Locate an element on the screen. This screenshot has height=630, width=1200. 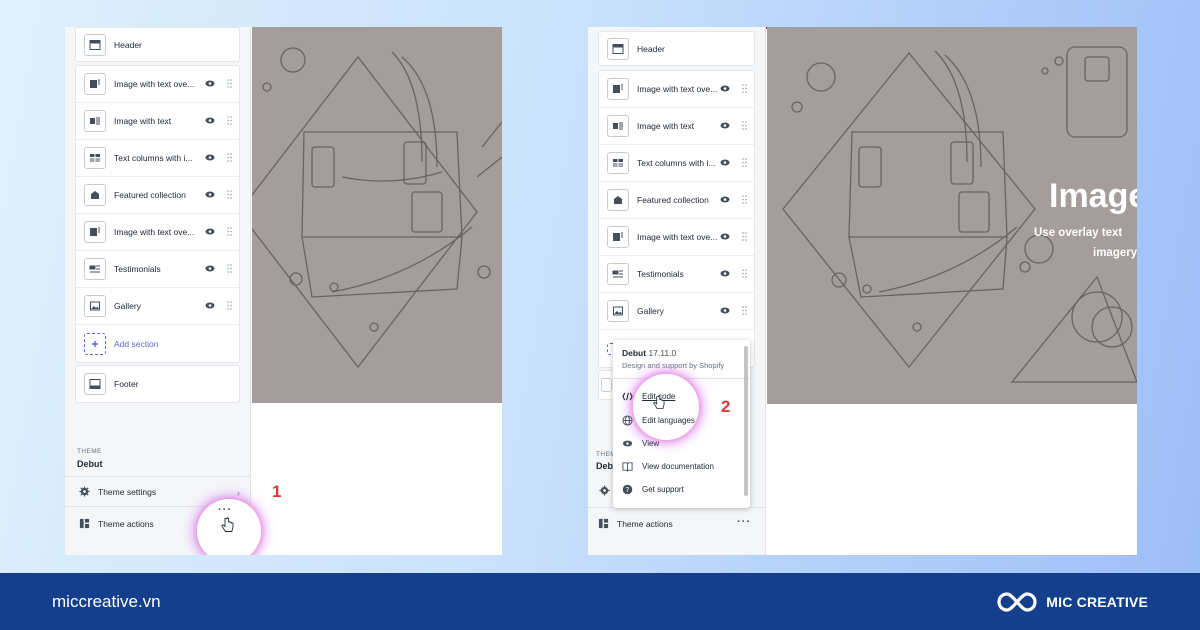
section-label: Featured collection is located at coordinates (673, 200).